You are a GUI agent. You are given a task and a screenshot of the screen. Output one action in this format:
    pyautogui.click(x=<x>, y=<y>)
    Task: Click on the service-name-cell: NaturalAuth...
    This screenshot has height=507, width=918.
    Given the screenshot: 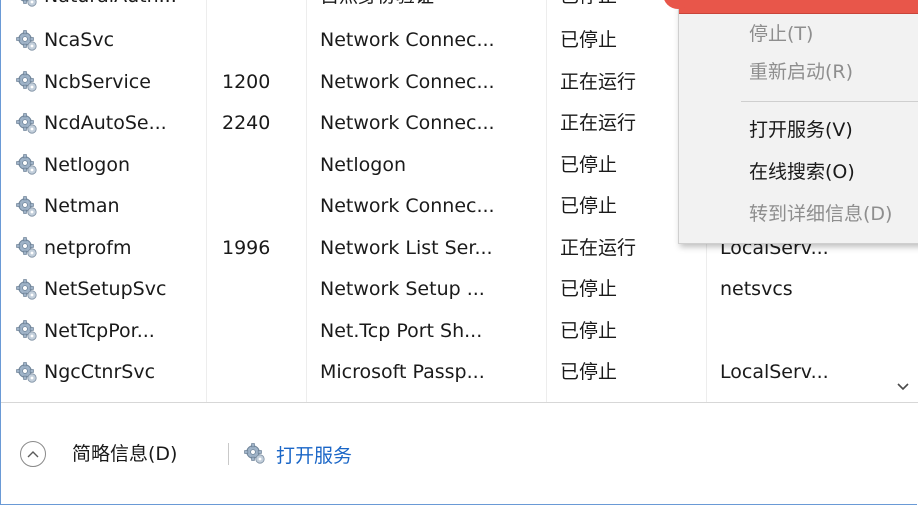 What is the action you would take?
    pyautogui.click(x=111, y=8)
    